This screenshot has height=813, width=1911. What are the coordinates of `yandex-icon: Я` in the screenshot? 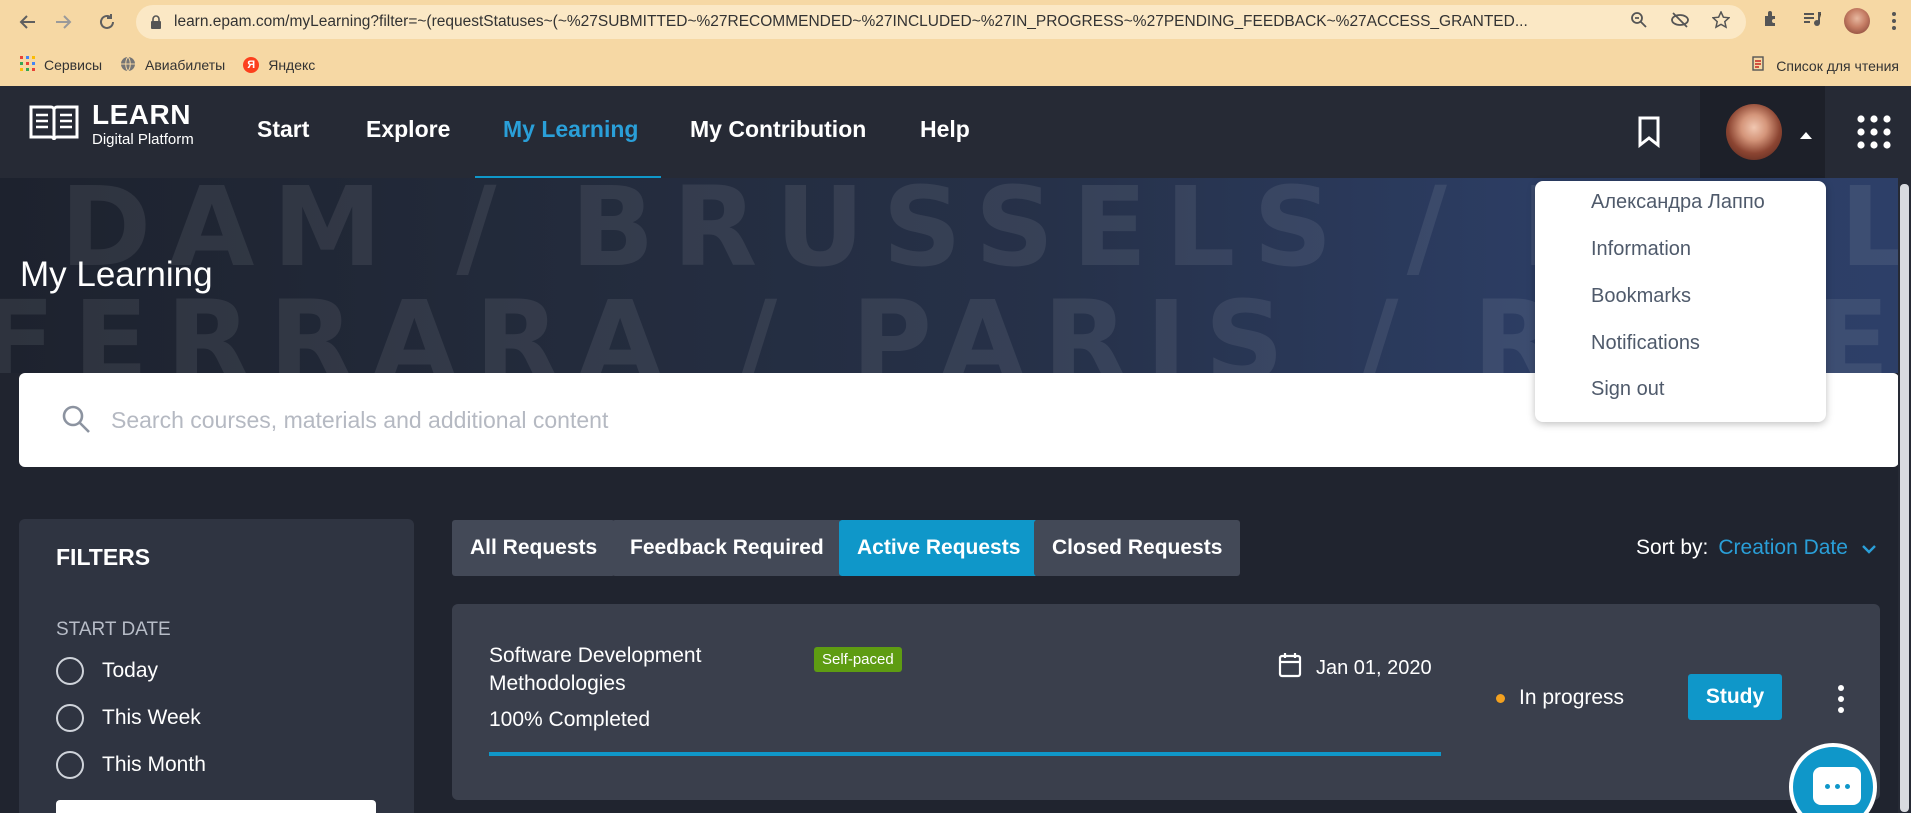 It's located at (251, 65).